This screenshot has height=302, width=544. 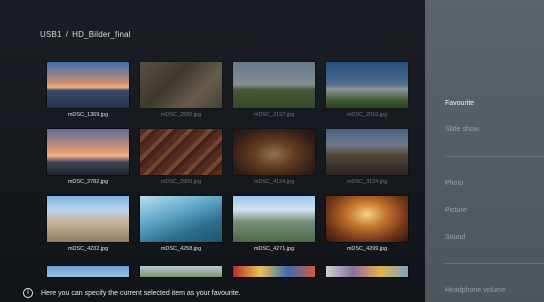 I want to click on menu-item-slide-show: Slide show, so click(x=462, y=129).